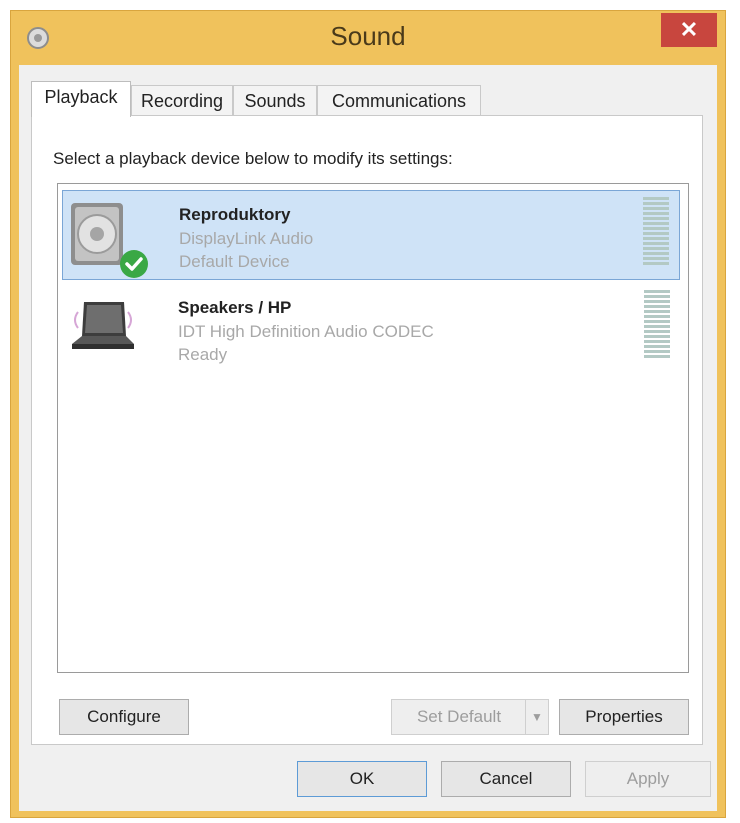 This screenshot has width=740, height=823. Describe the element at coordinates (103, 329) in the screenshot. I see `laptop-speaker-icon` at that location.